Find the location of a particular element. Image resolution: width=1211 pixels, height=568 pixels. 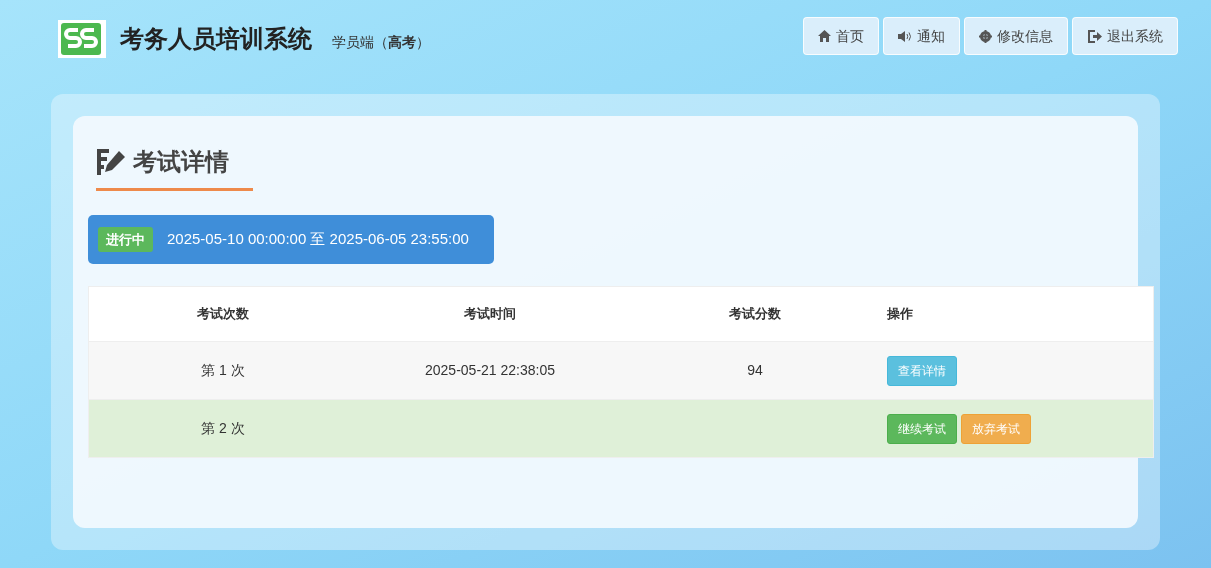

column-header: 考试次数 is located at coordinates (223, 314).